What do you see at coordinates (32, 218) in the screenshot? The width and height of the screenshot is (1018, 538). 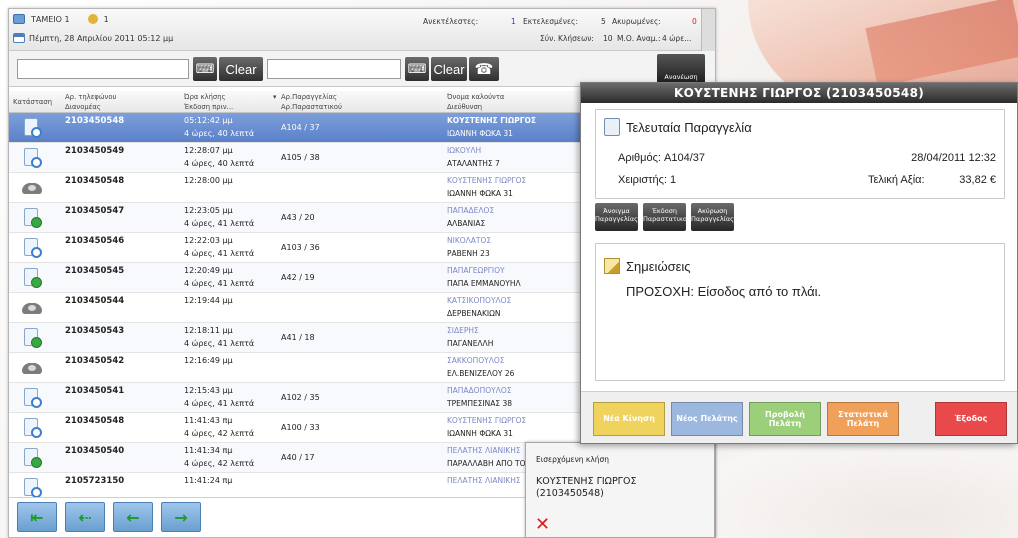 I see `order-done-icon` at bounding box center [32, 218].